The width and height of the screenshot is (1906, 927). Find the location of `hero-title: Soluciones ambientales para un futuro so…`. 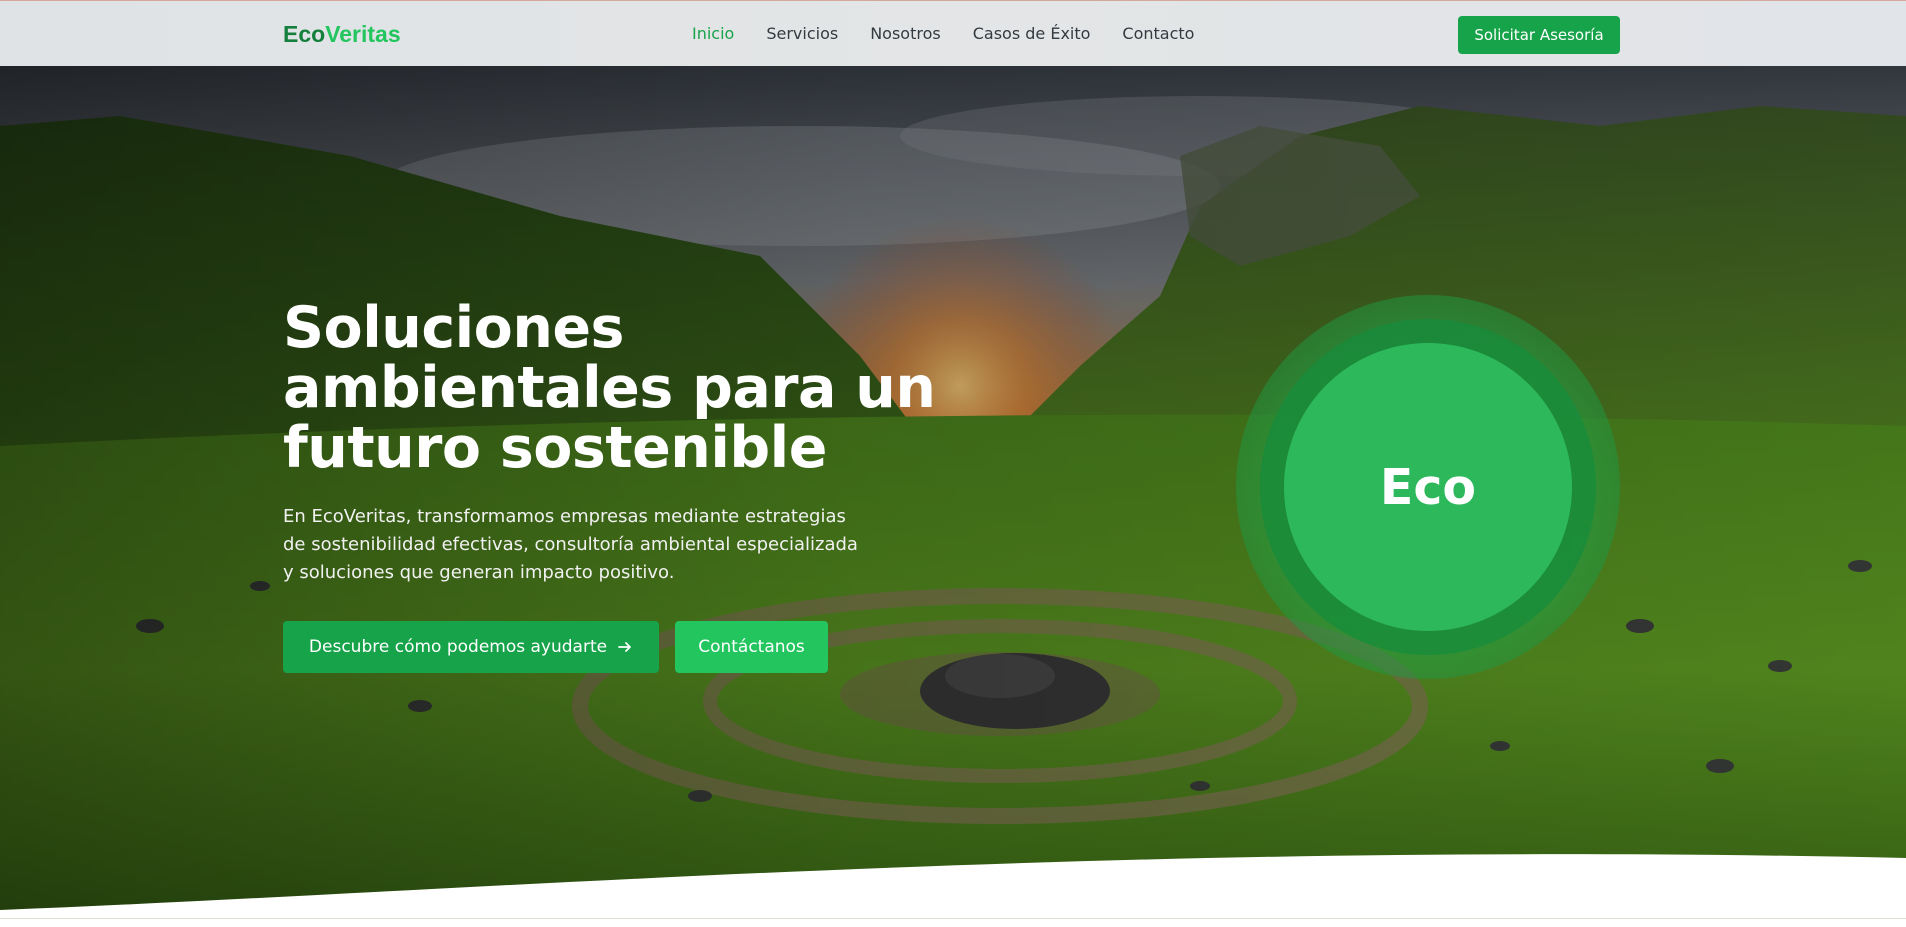

hero-title: Soluciones ambientales para un futuro so… is located at coordinates (633, 388).